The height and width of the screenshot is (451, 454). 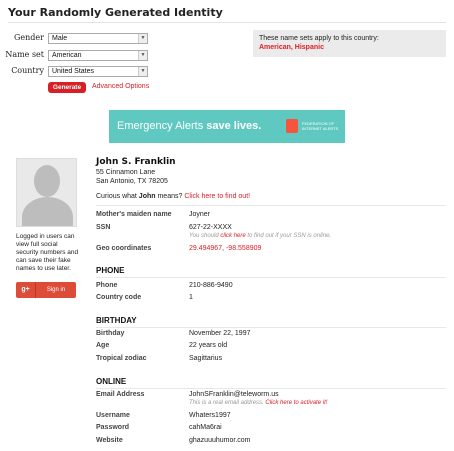 What do you see at coordinates (234, 394) in the screenshot?
I see `email-value: JohnSFranklin@teleworm.us` at bounding box center [234, 394].